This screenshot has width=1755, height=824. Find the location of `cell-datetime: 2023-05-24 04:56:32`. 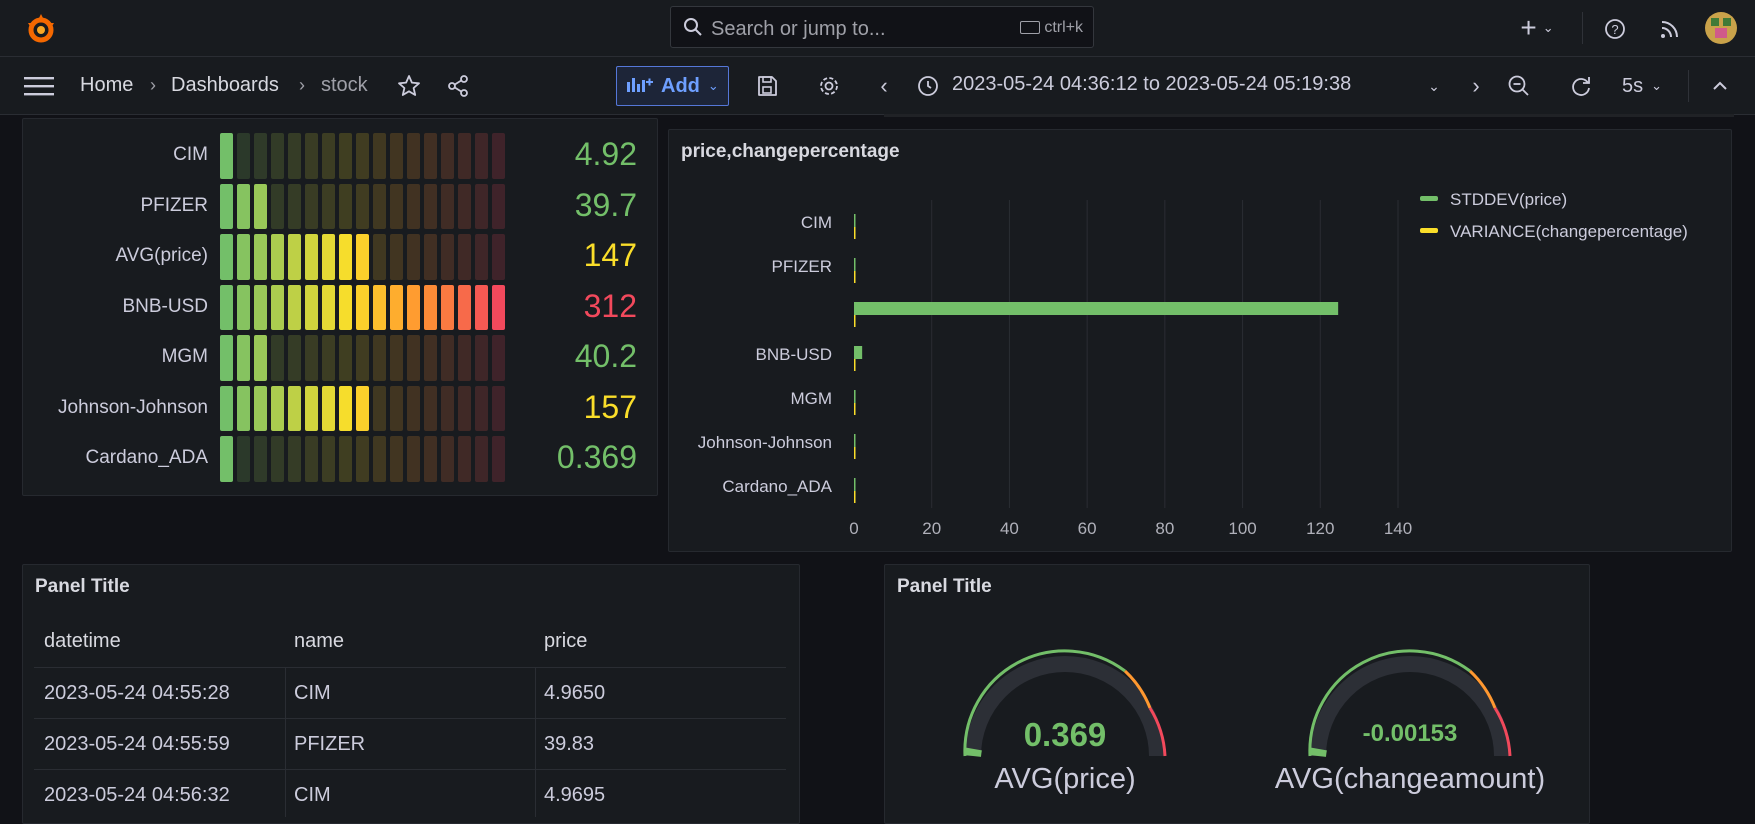

cell-datetime: 2023-05-24 04:56:32 is located at coordinates (137, 795).